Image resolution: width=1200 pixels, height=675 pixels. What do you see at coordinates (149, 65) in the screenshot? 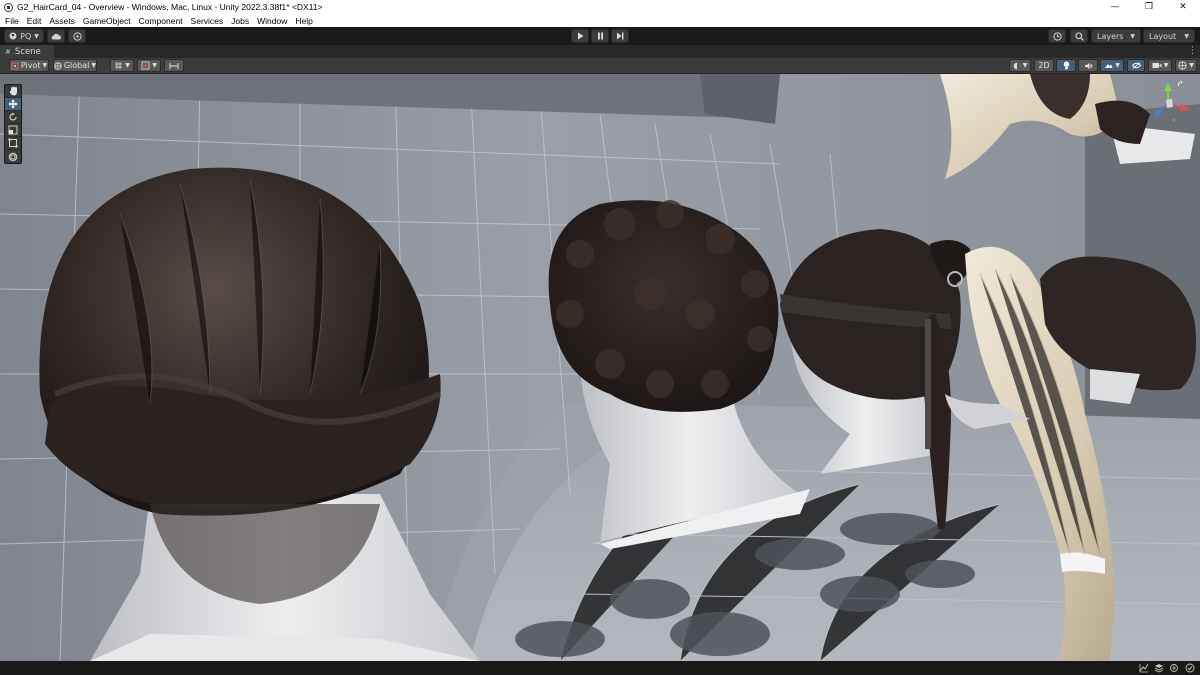
I see `snap-increment-dropdown: ▼` at bounding box center [149, 65].